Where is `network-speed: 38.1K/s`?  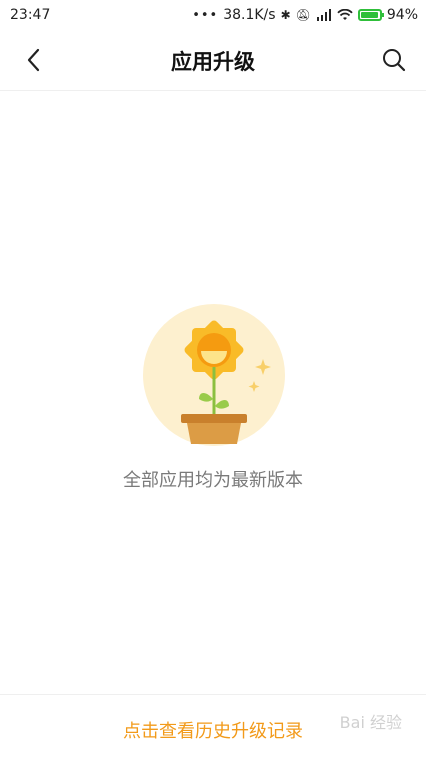
network-speed: 38.1K/s is located at coordinates (249, 15).